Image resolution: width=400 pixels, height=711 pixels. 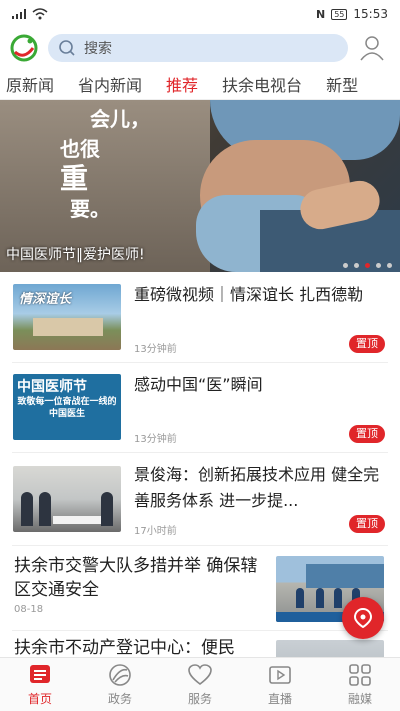 I want to click on thumb-text: 中国医师节, so click(x=52, y=387).